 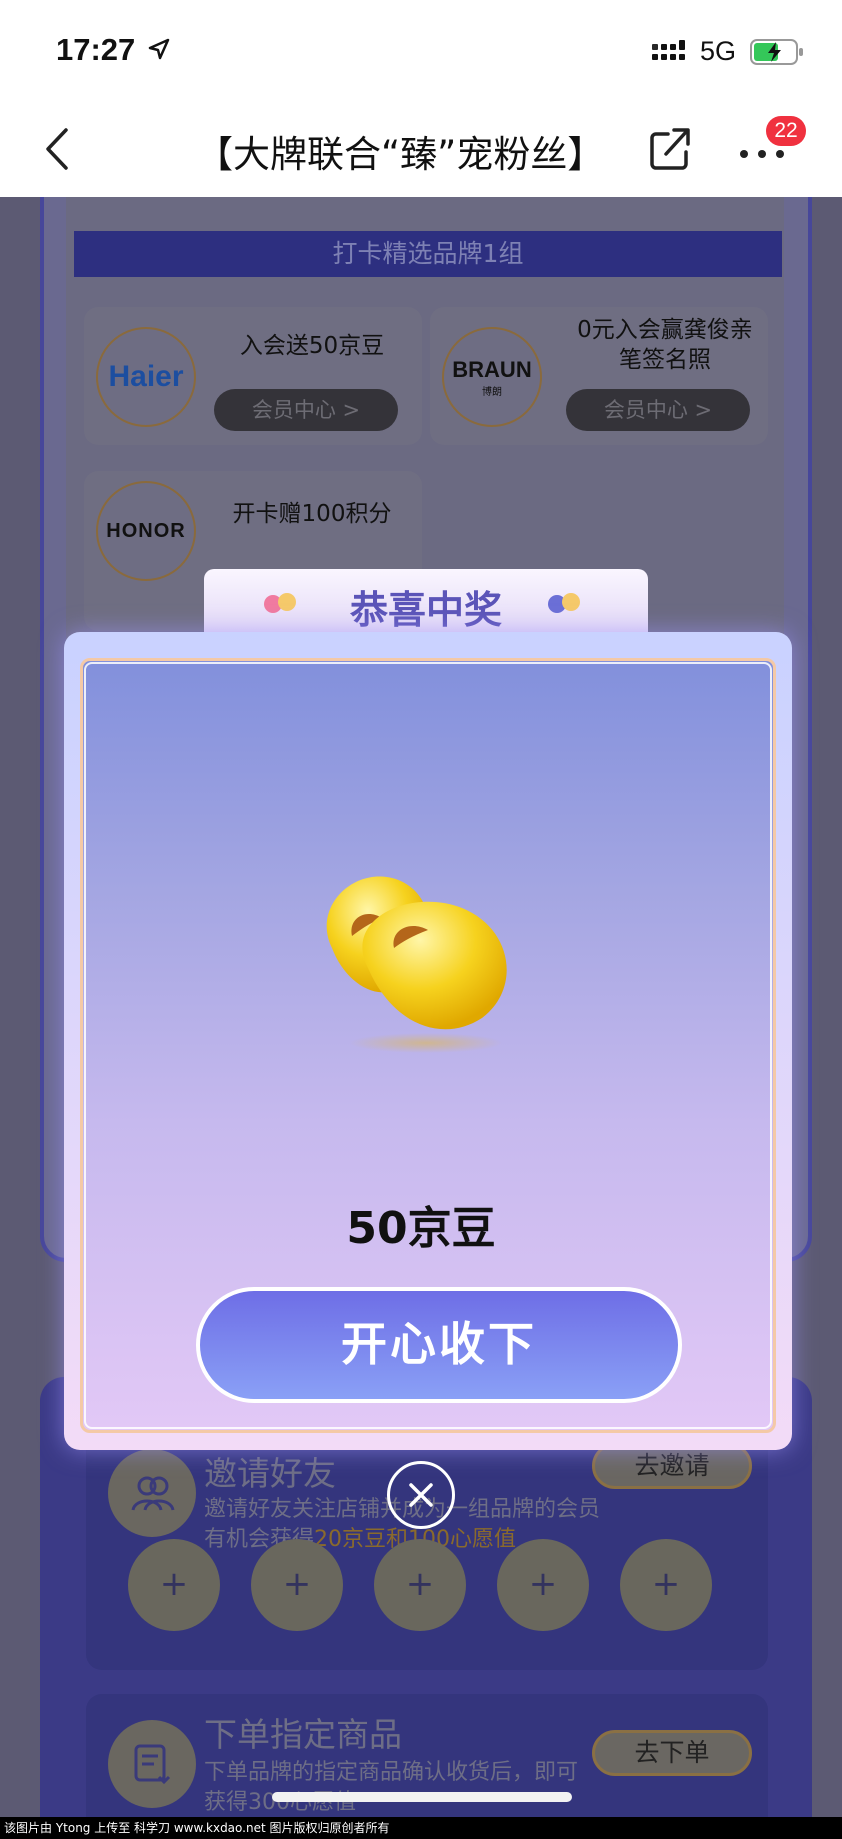 I want to click on honor-logo: HONOR, so click(x=146, y=531).